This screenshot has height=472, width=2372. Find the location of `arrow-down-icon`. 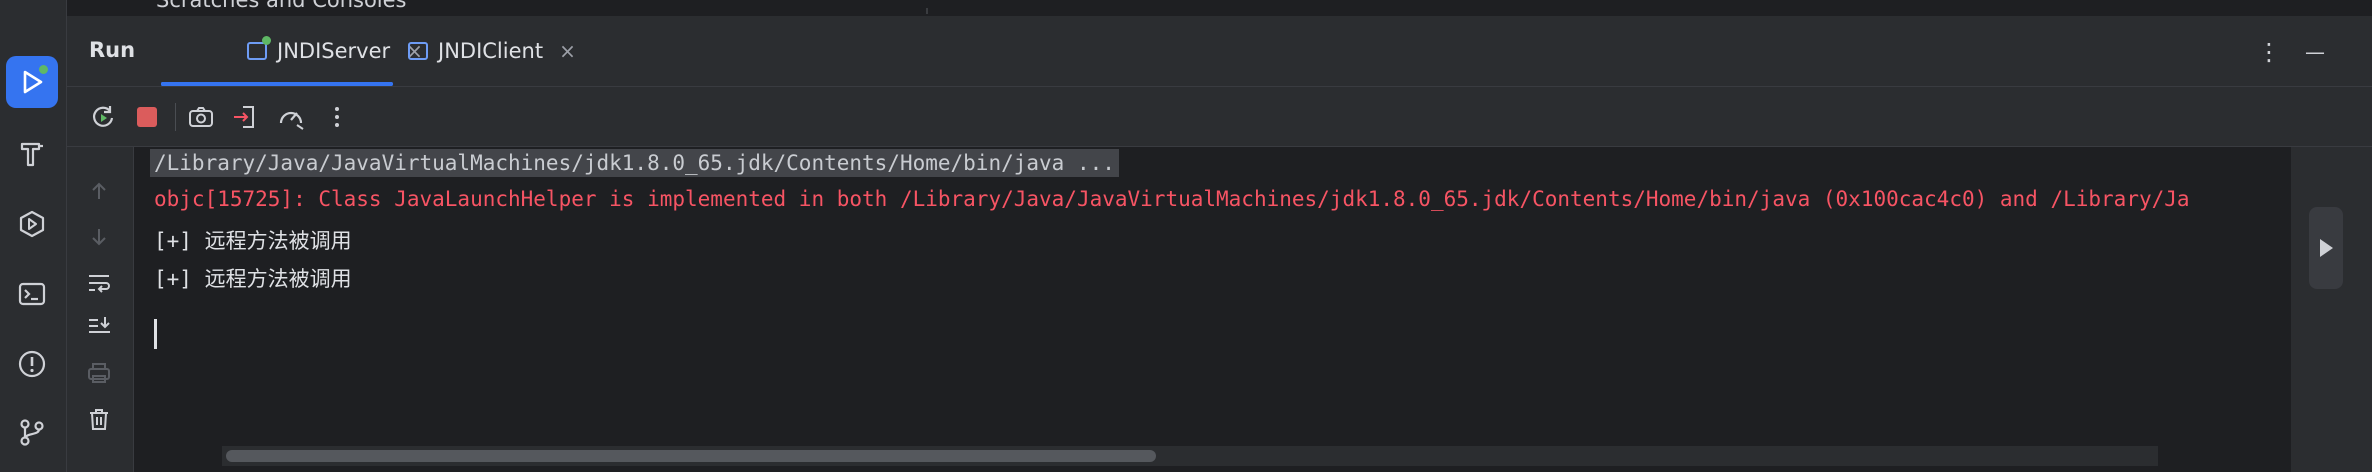

arrow-down-icon is located at coordinates (99, 237).